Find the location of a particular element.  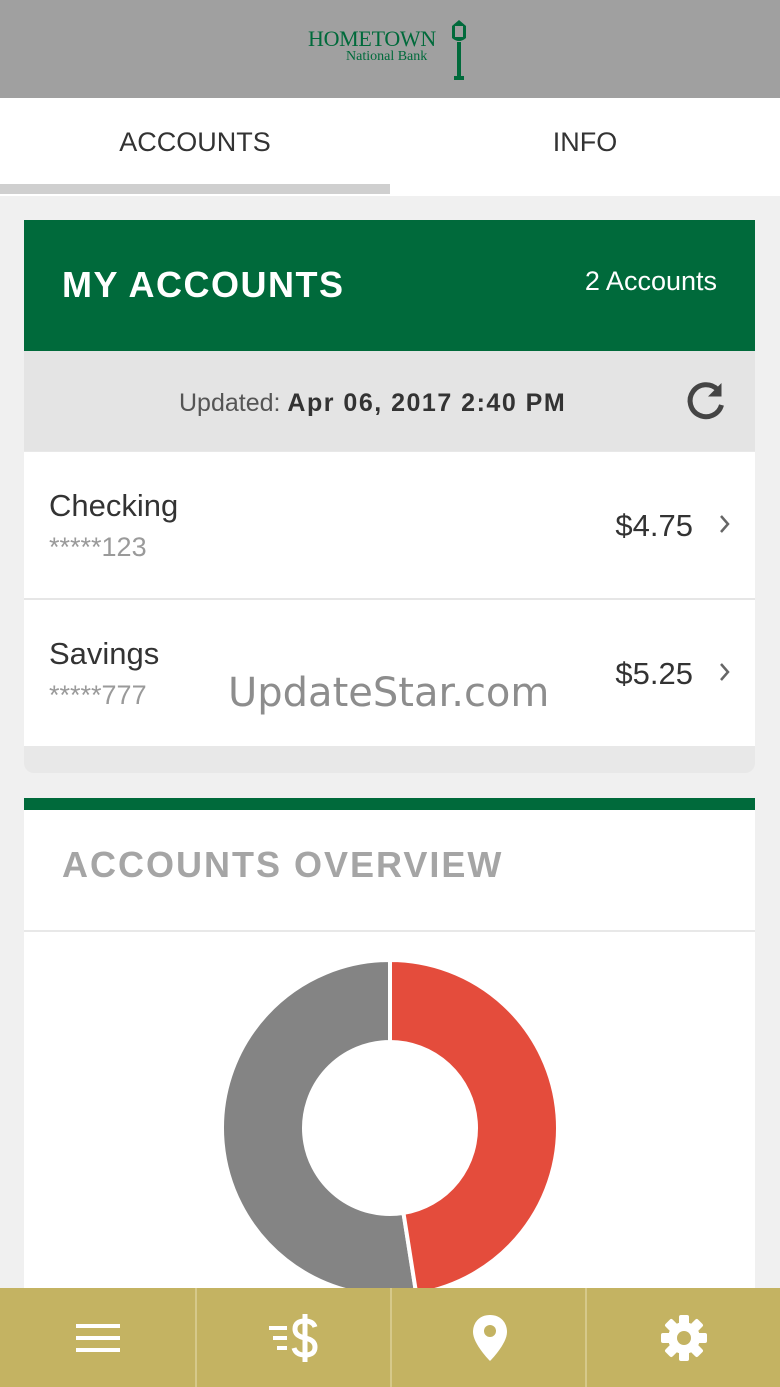

overview-title: ACCOUNTS OVERVIEW is located at coordinates (283, 864).